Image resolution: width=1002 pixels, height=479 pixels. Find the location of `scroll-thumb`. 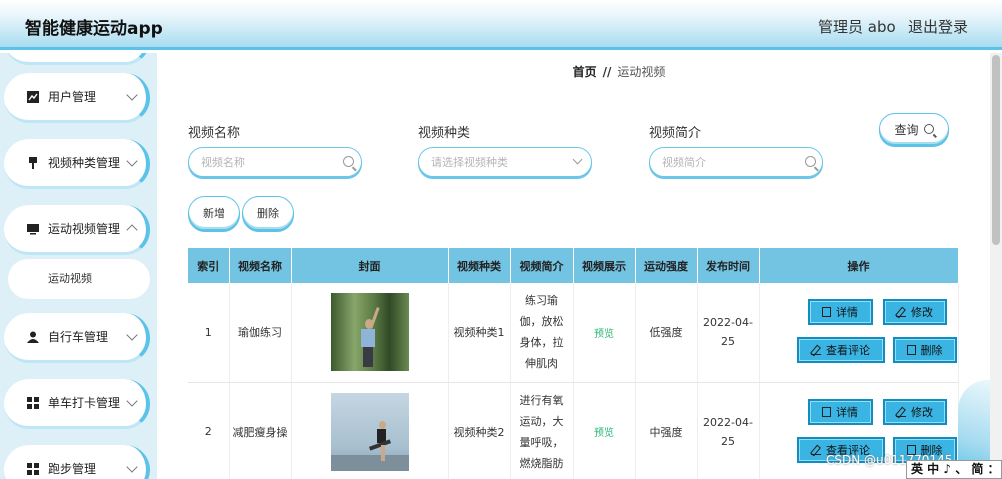

scroll-thumb is located at coordinates (996, 150).